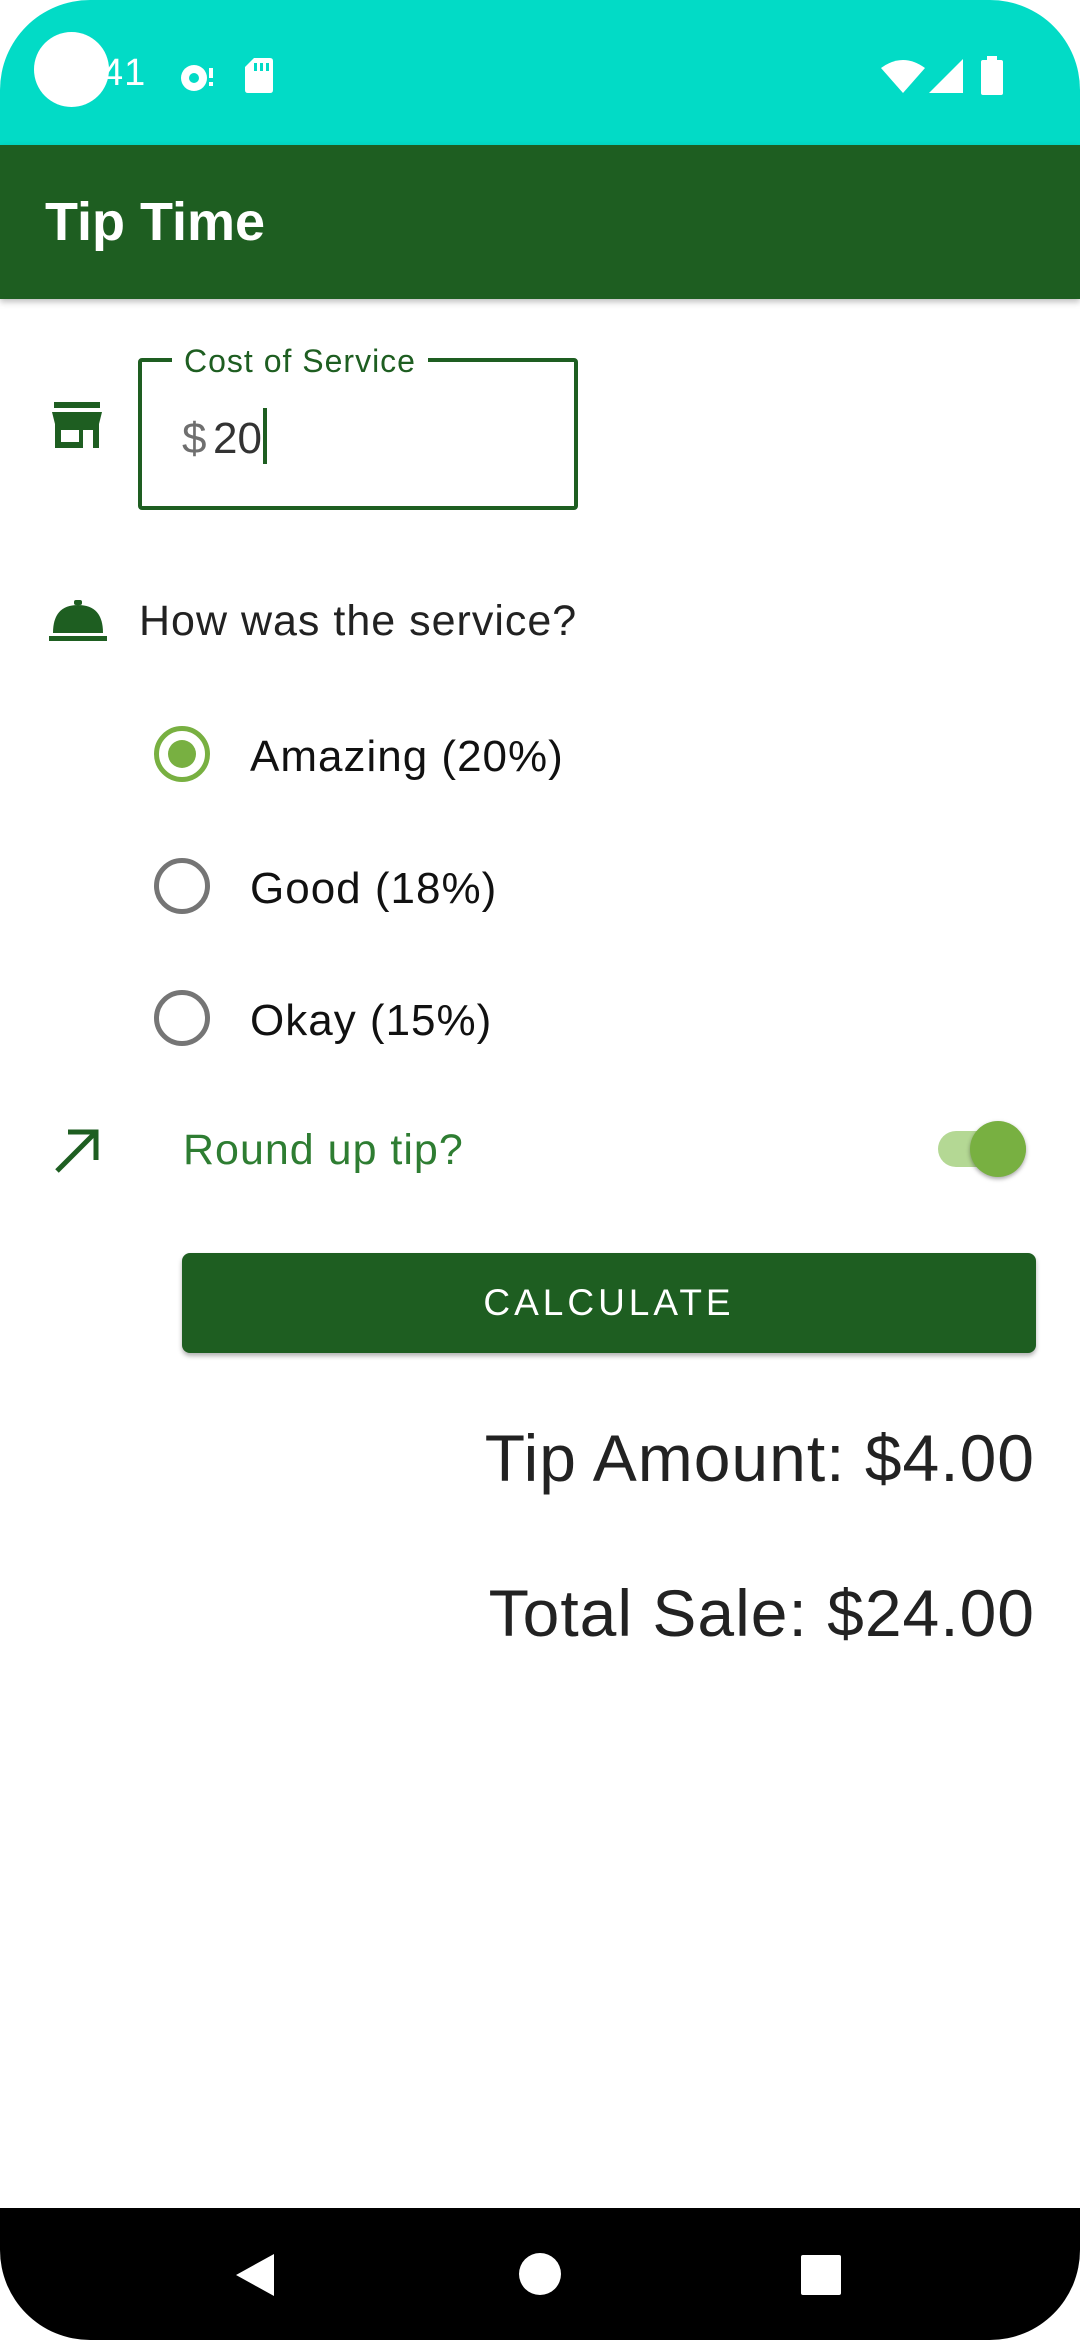 This screenshot has height=2340, width=1080. I want to click on settings-notification-icon, so click(197, 78).